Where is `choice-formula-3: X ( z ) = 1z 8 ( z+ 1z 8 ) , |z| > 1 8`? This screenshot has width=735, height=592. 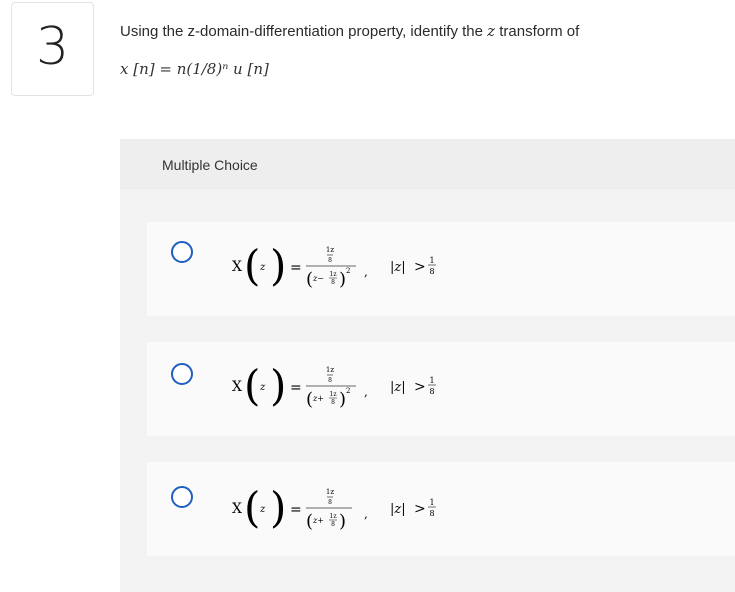
choice-formula-3: X ( z ) = 1z 8 ( z+ 1z 8 ) , |z| > 1 8 is located at coordinates (382, 495).